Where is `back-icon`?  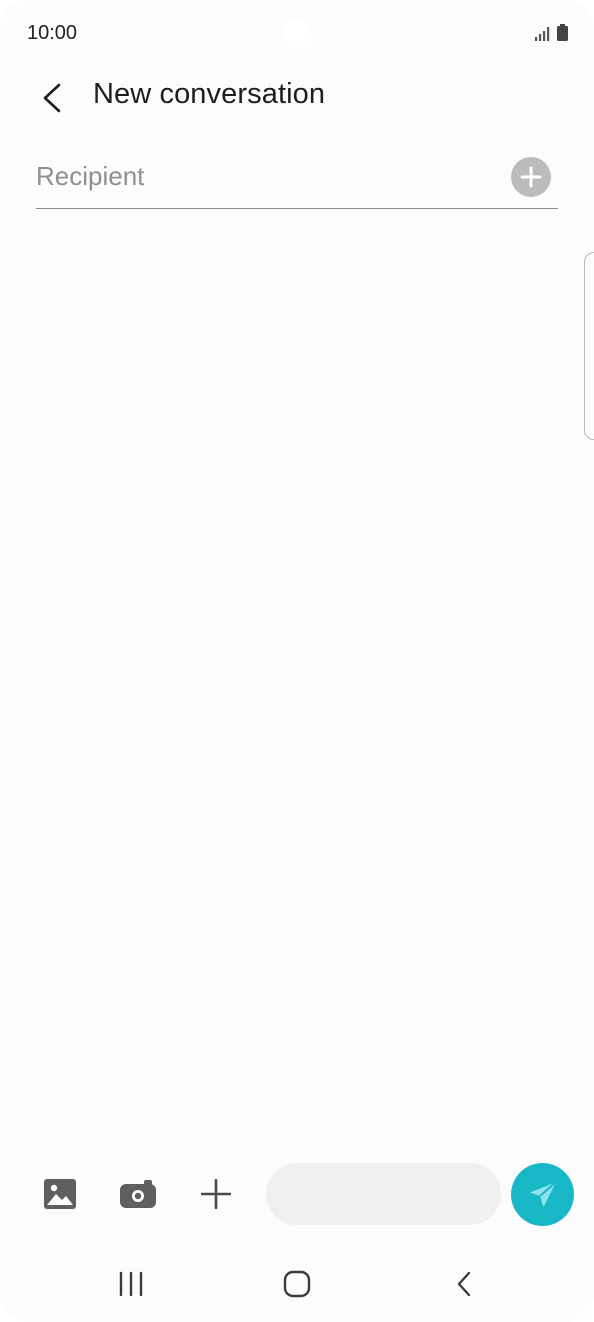
back-icon is located at coordinates (464, 1284).